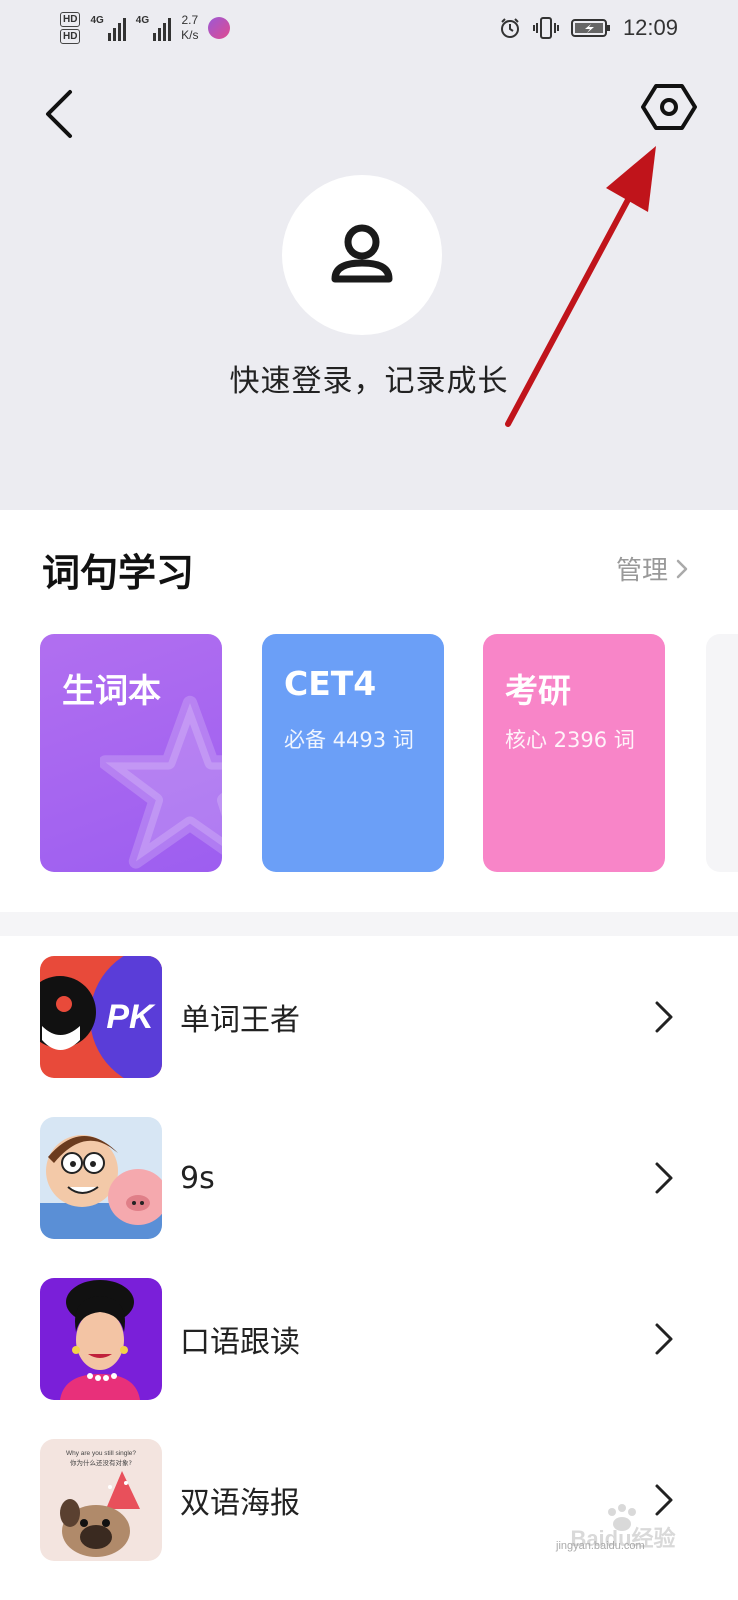  What do you see at coordinates (240, 1503) in the screenshot?
I see `list-item-label: 双语海报` at bounding box center [240, 1503].